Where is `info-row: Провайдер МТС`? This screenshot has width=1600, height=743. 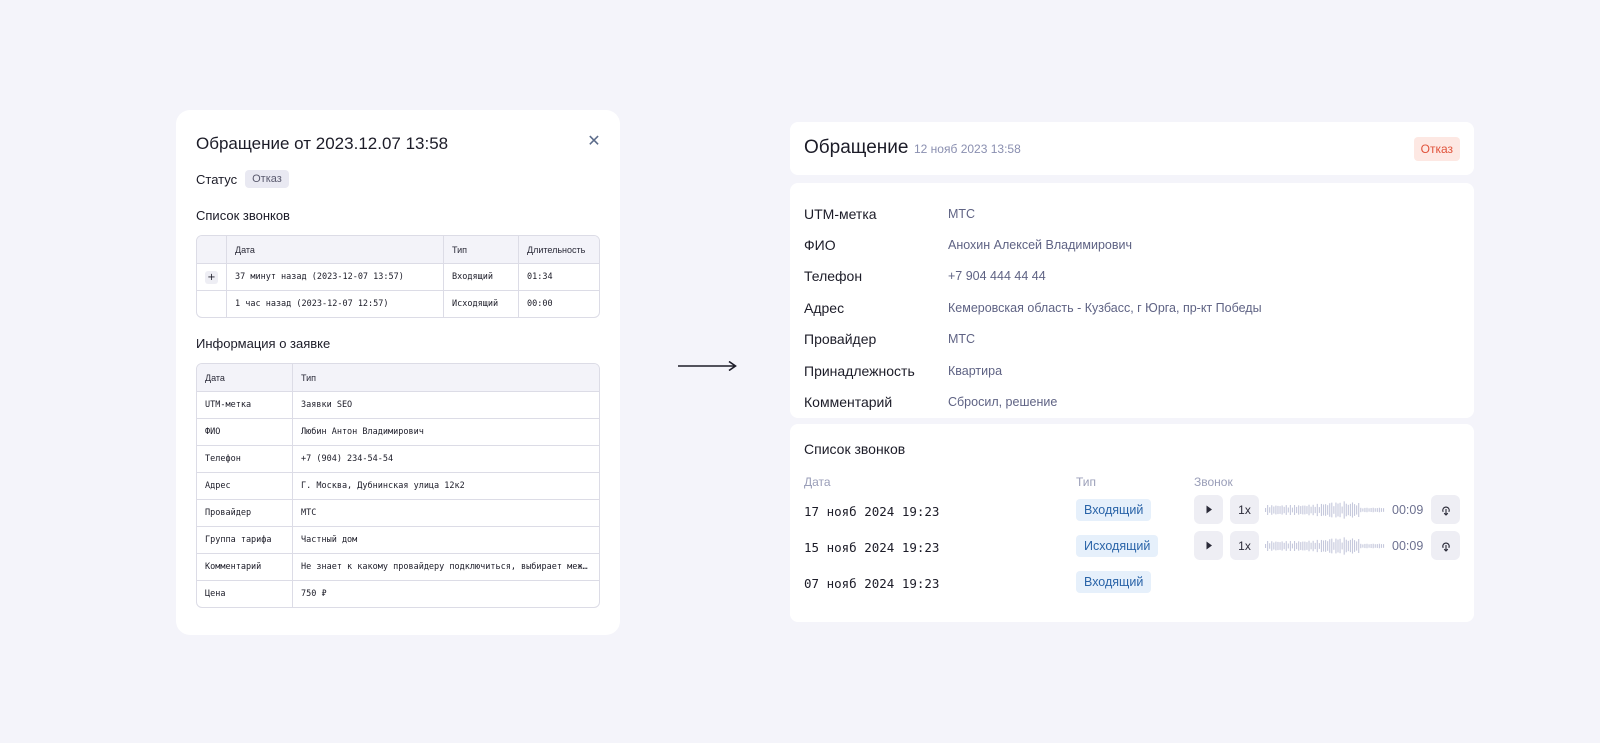 info-row: Провайдер МТС is located at coordinates (1132, 339).